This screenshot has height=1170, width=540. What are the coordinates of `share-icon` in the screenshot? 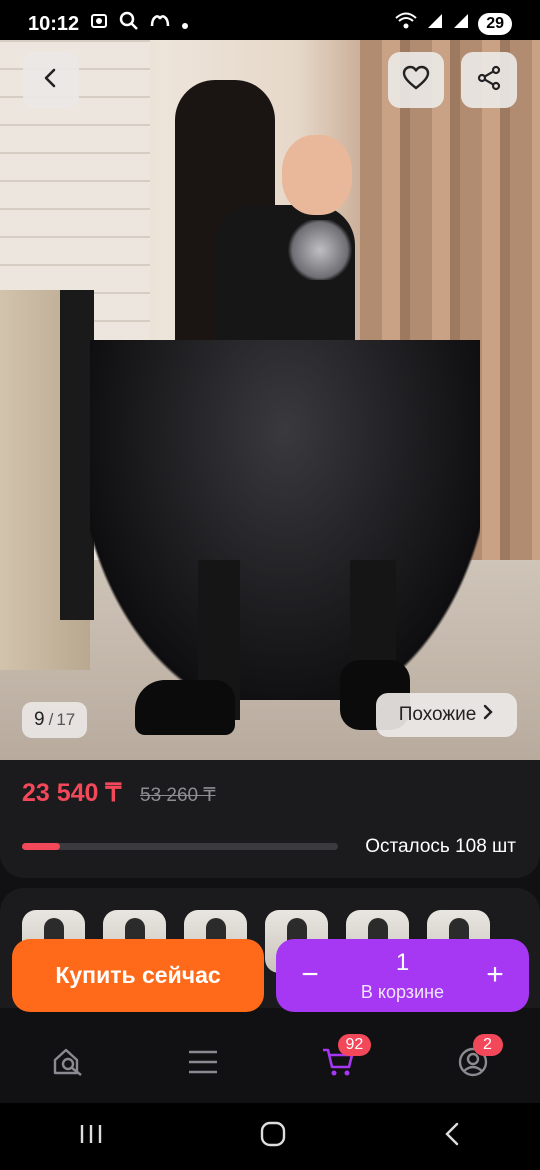 It's located at (489, 80).